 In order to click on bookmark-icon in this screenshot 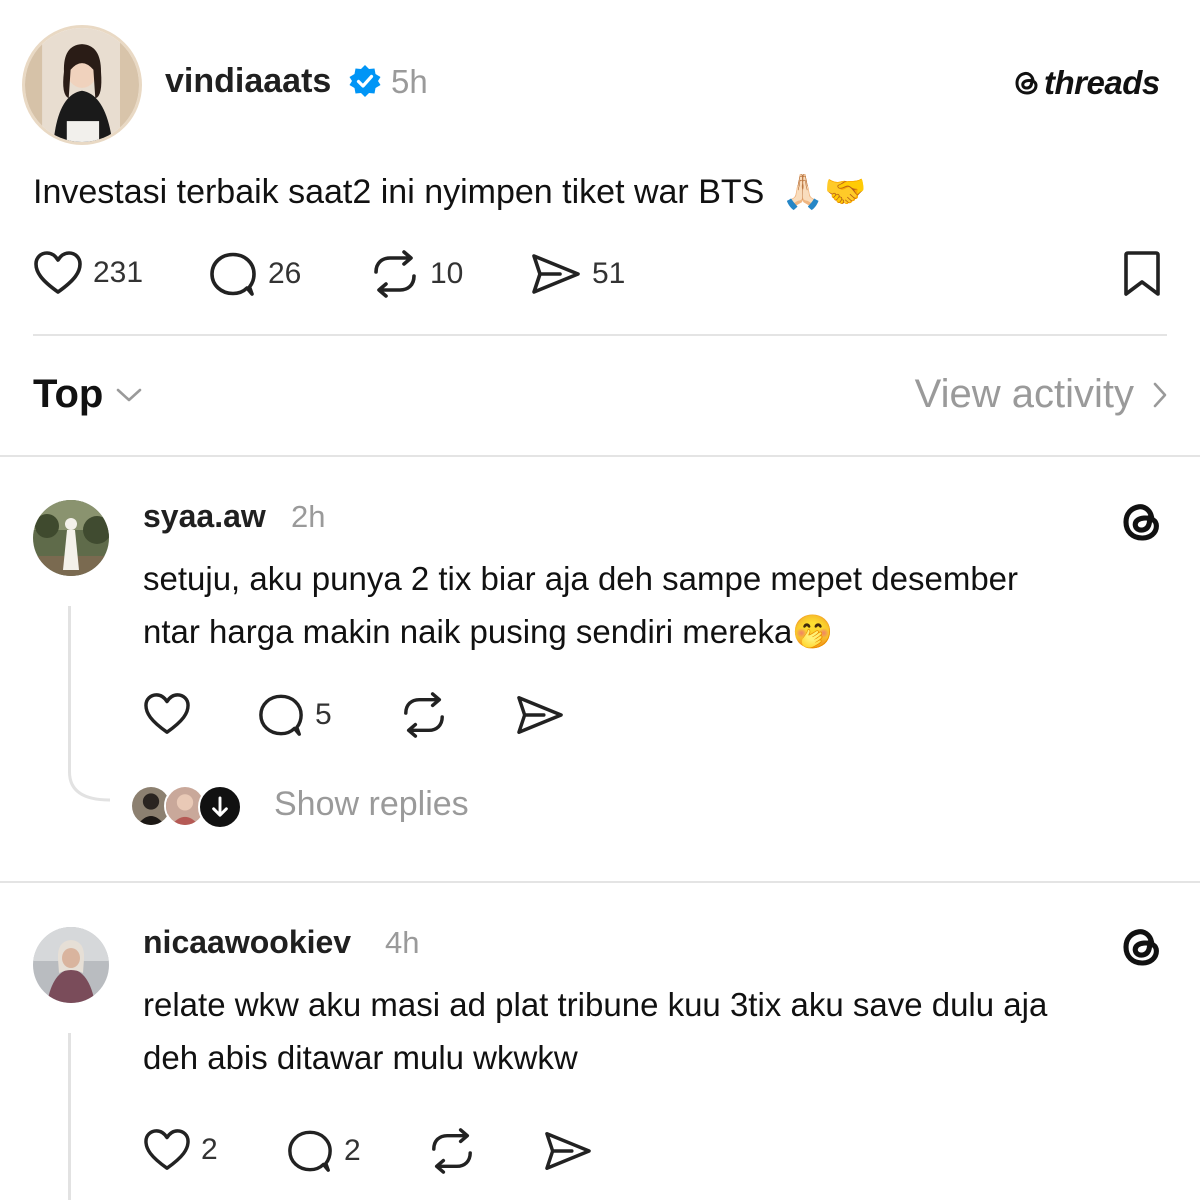, I will do `click(1142, 273)`.